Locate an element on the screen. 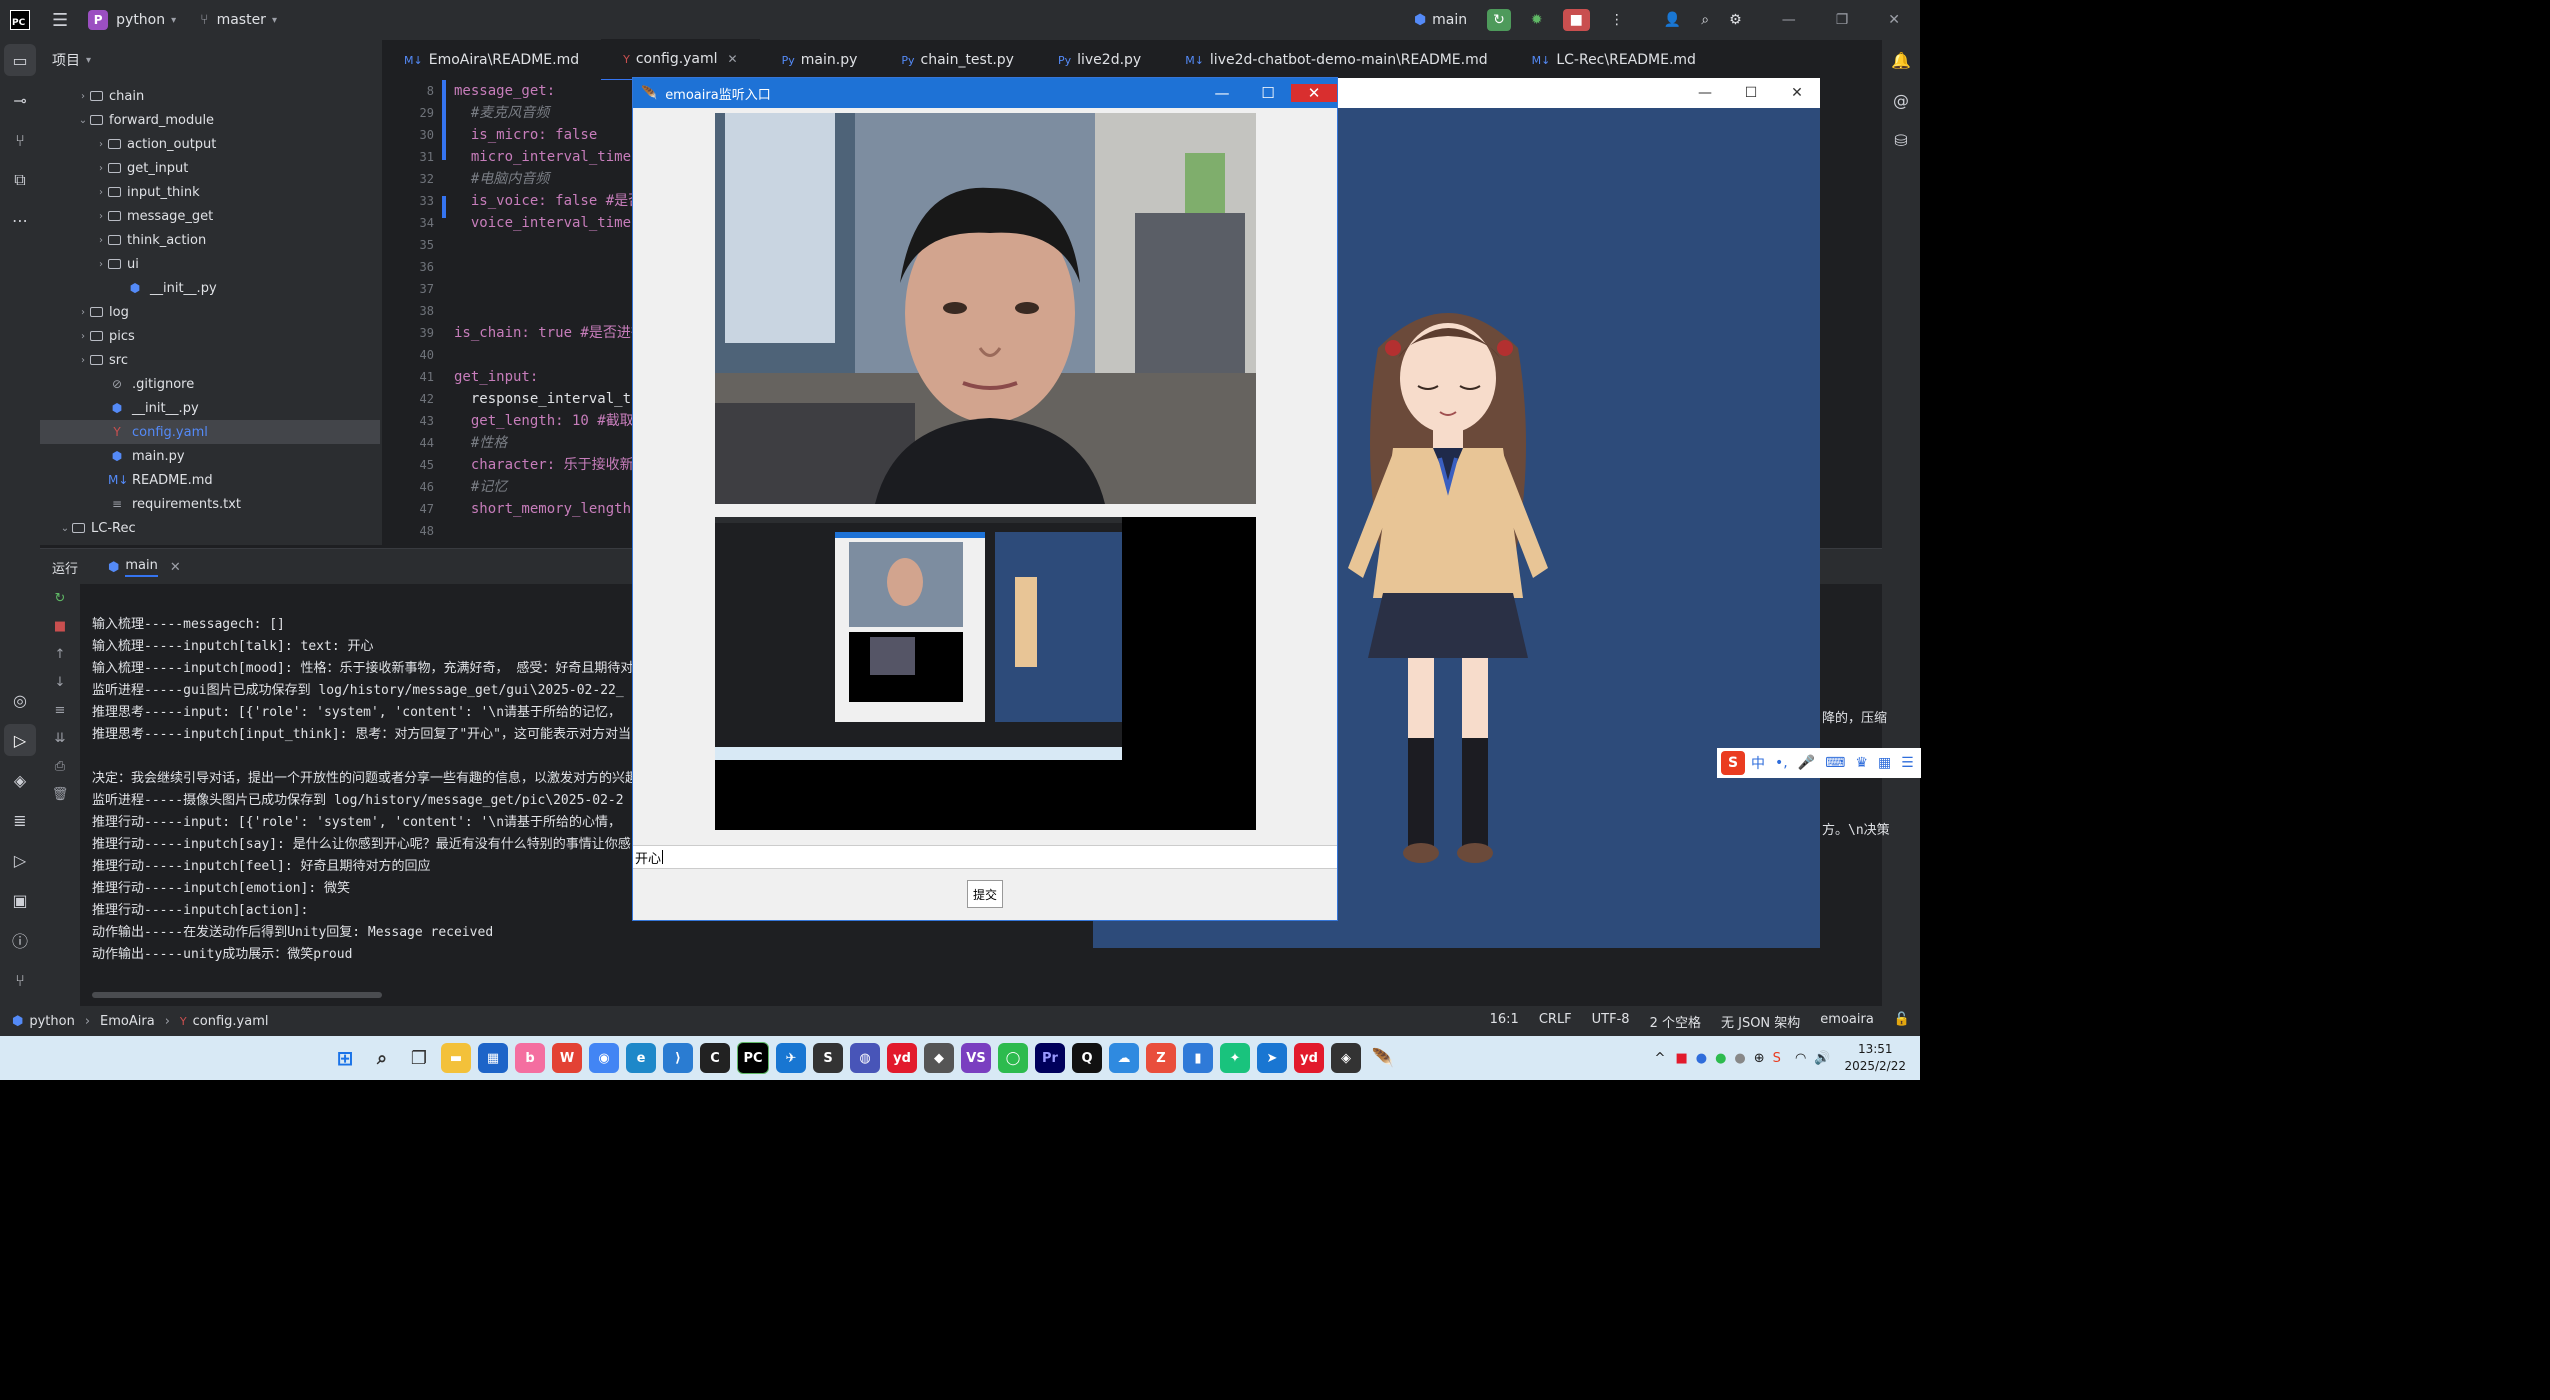 The width and height of the screenshot is (2550, 1400). database-icon: ⛁ is located at coordinates (1901, 140).